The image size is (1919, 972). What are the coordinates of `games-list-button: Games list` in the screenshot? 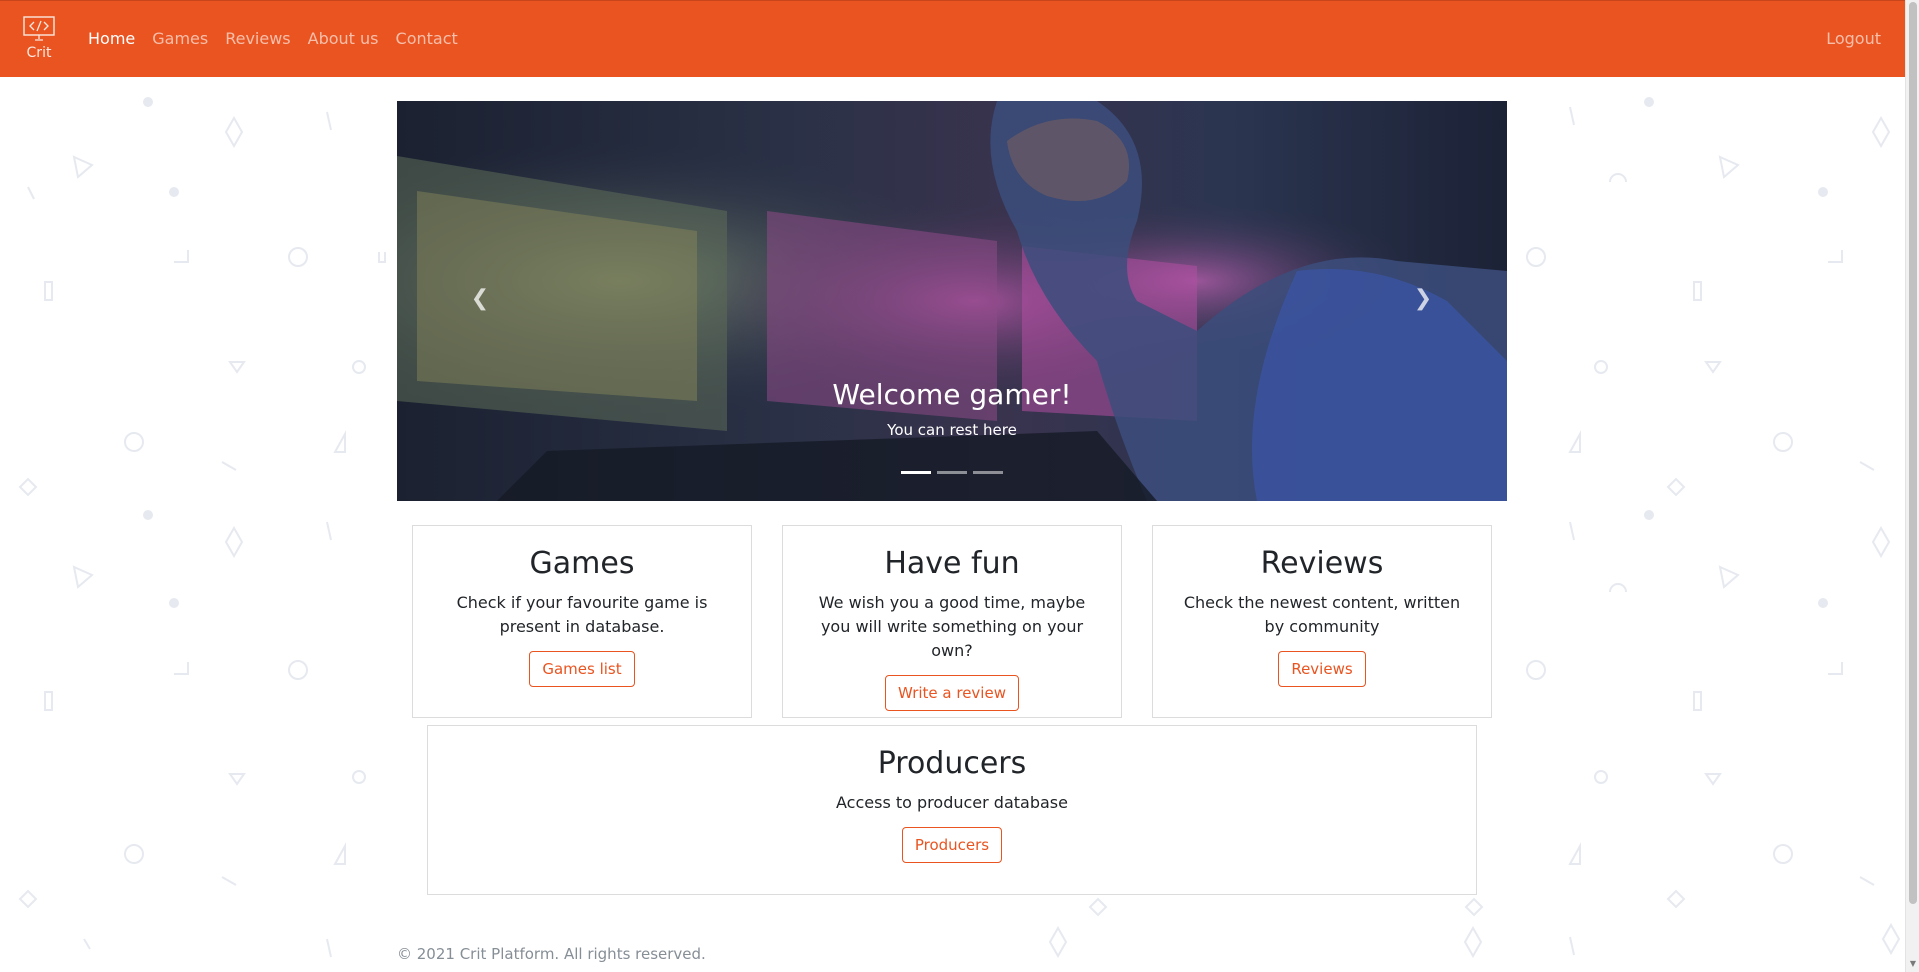 It's located at (582, 669).